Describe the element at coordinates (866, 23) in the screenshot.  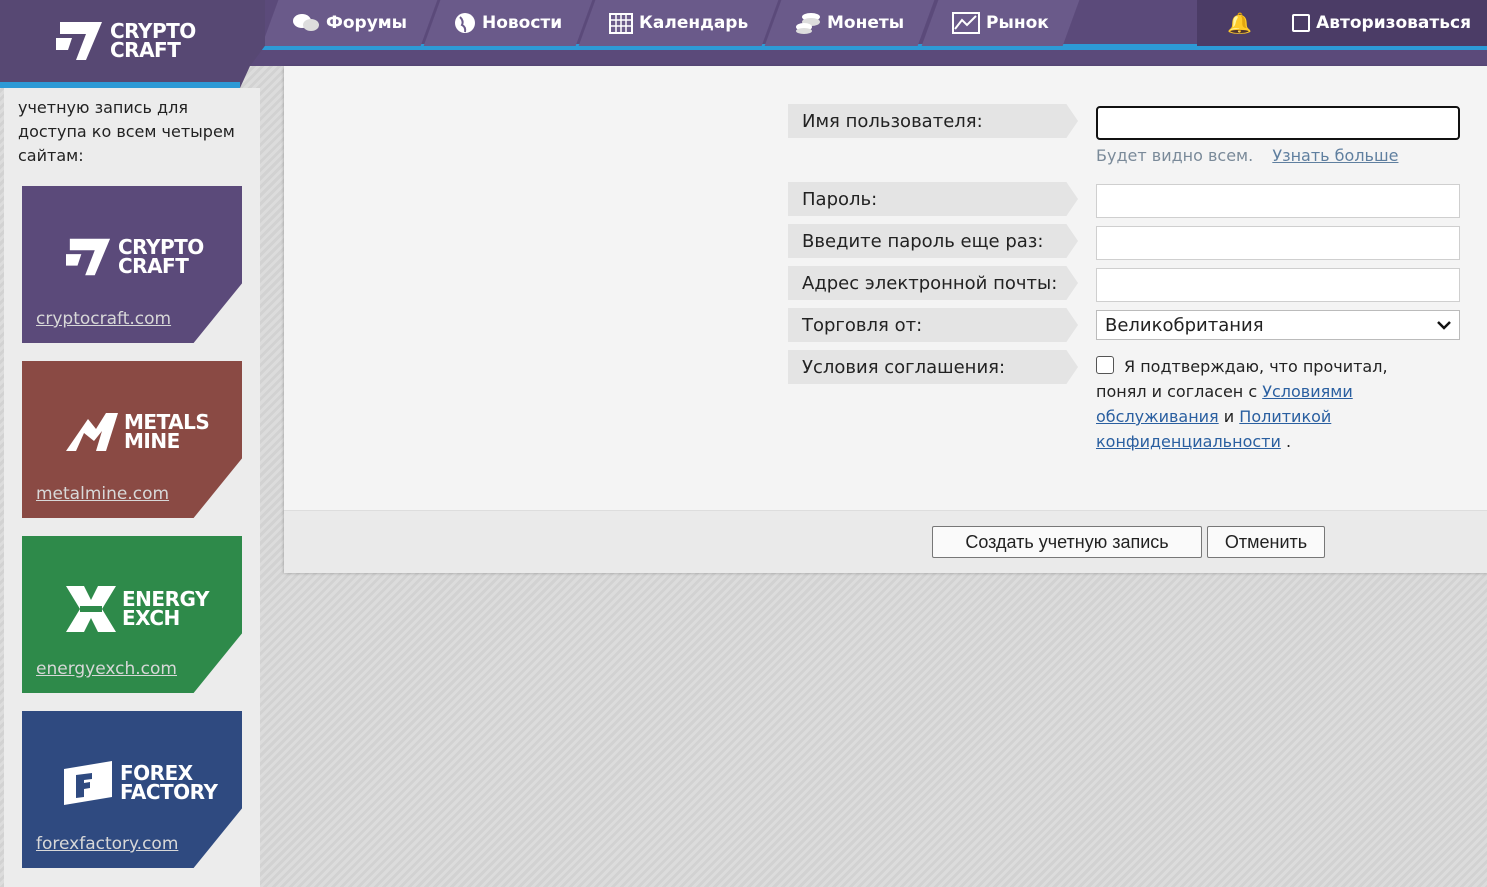
I see `nav-coins-label: Монеты` at that location.